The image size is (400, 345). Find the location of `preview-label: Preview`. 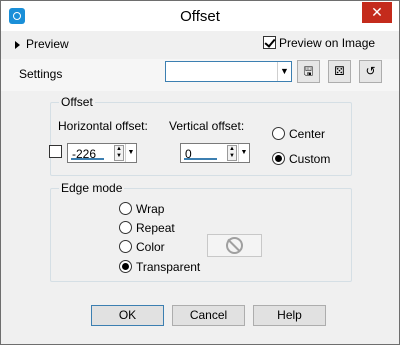

preview-label: Preview is located at coordinates (47, 44).